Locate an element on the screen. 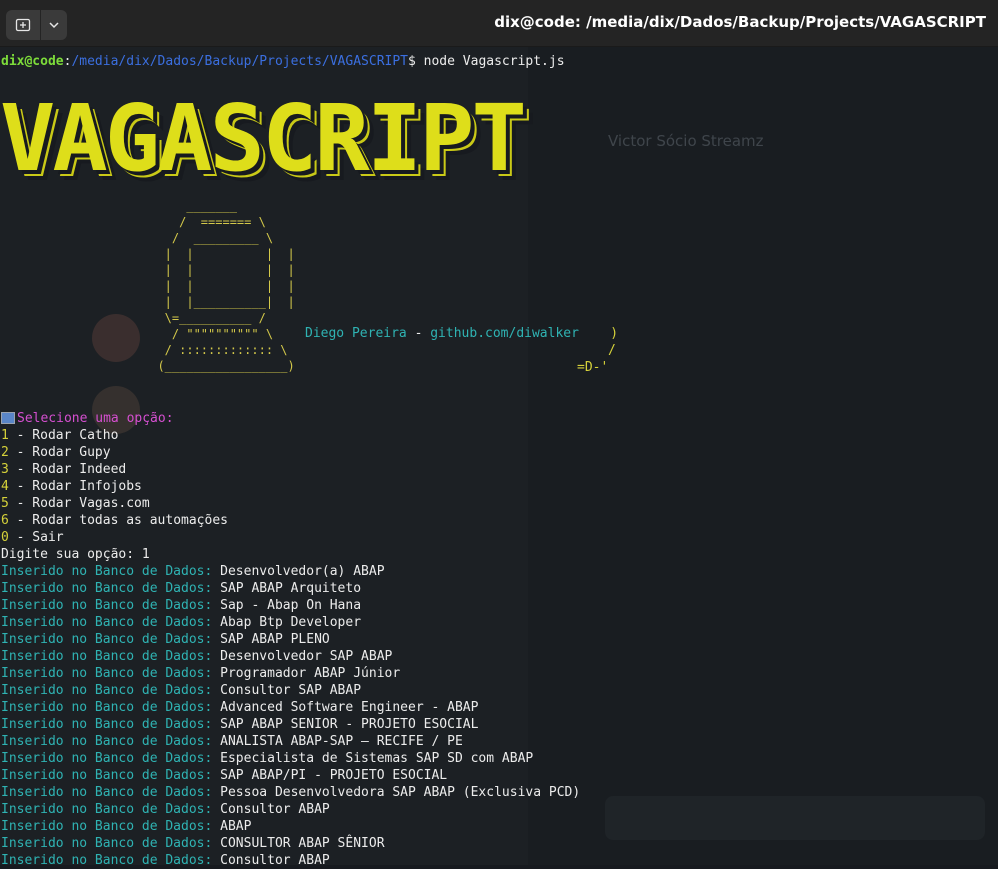  log-job-title: Consultor SAP ABAP is located at coordinates (291, 690).